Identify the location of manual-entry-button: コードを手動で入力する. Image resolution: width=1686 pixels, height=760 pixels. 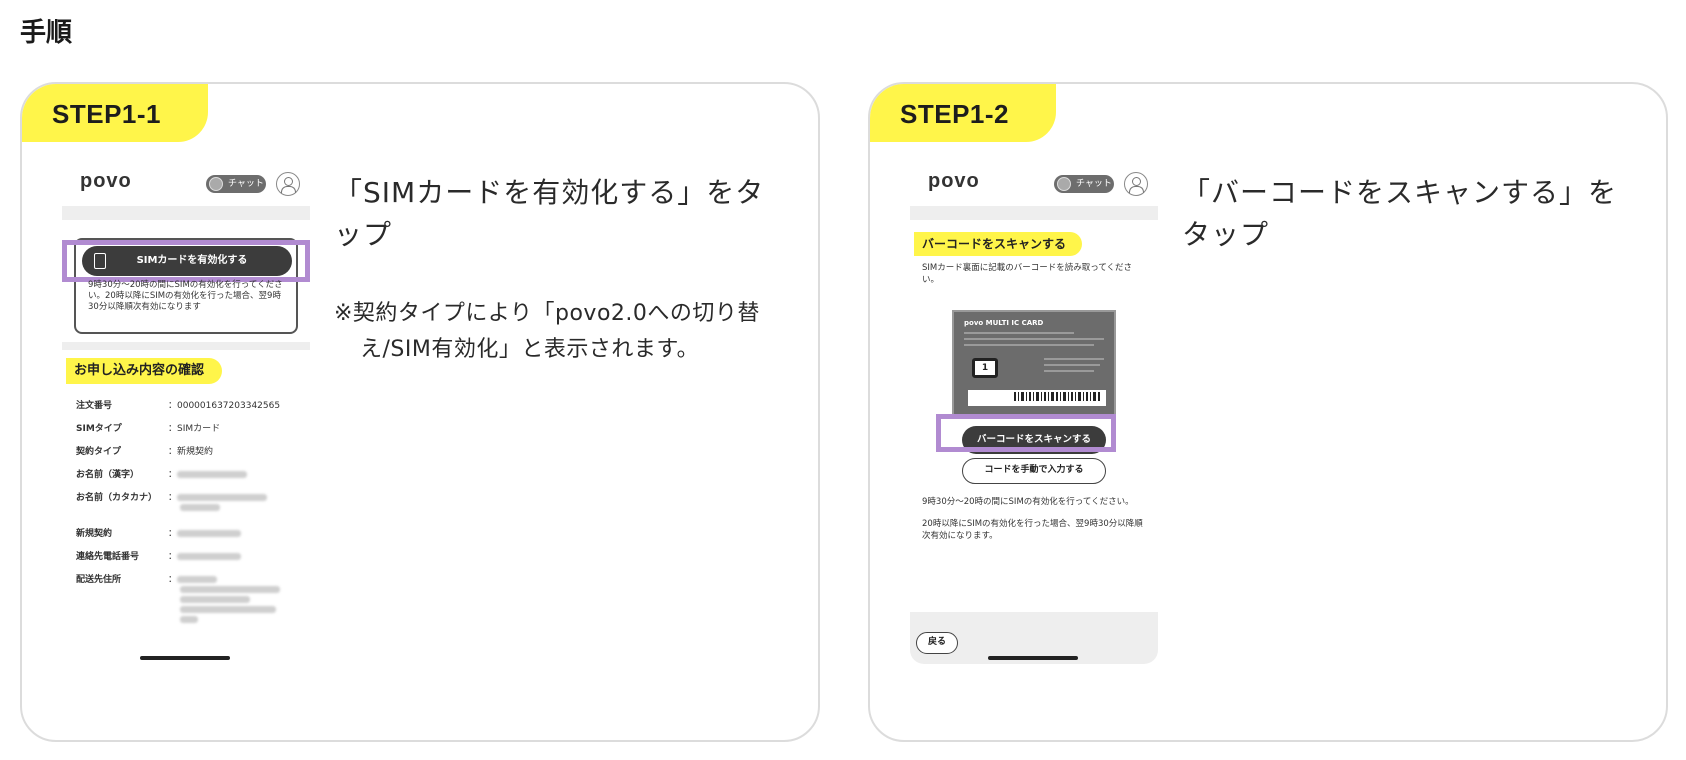
(1034, 471).